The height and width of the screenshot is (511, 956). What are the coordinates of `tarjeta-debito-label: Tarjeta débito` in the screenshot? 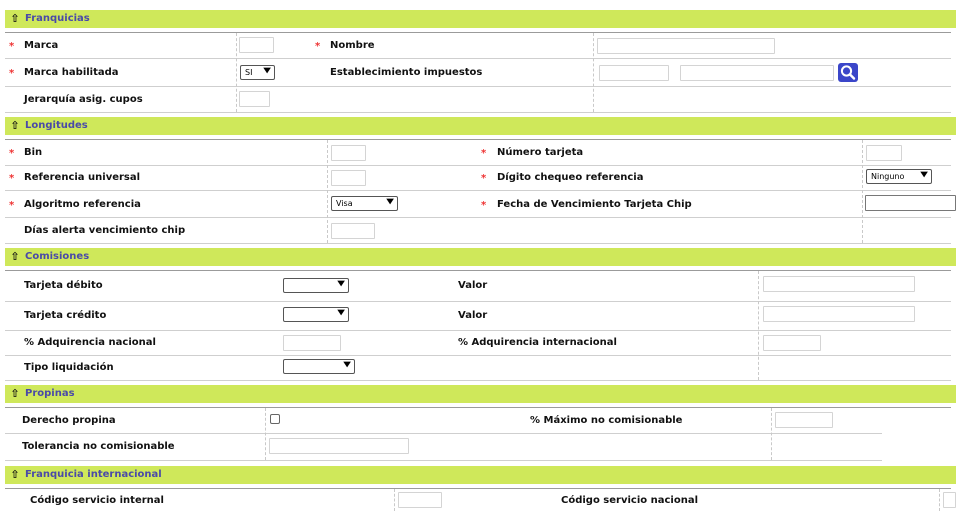 It's located at (63, 285).